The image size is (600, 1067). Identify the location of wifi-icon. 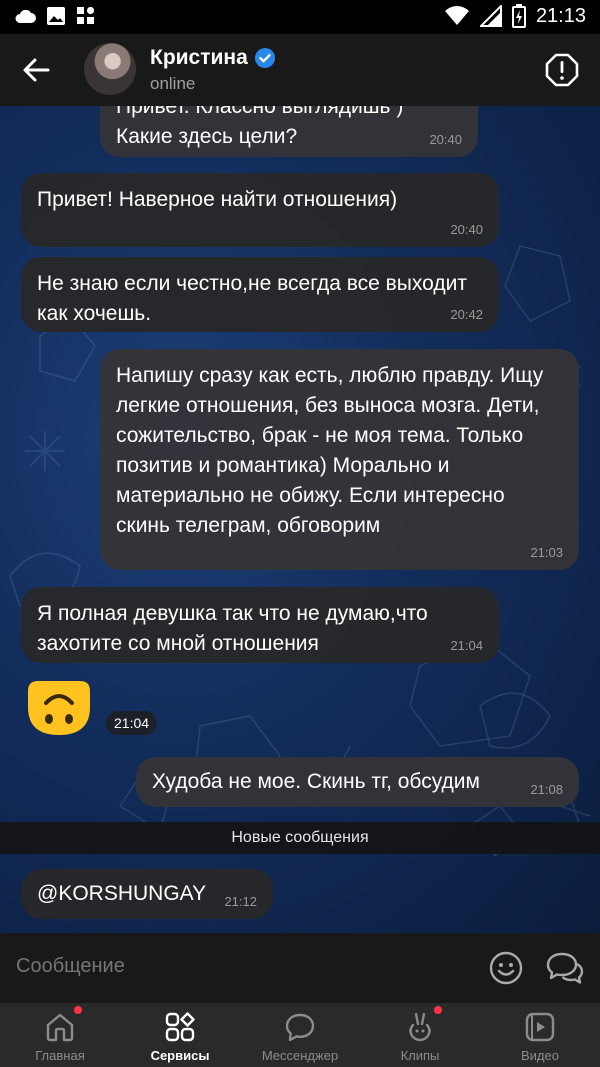
(456, 16).